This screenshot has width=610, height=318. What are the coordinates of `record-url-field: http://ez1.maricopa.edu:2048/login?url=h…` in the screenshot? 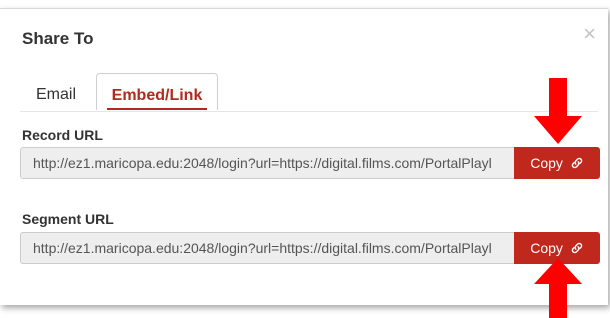 It's located at (267, 163).